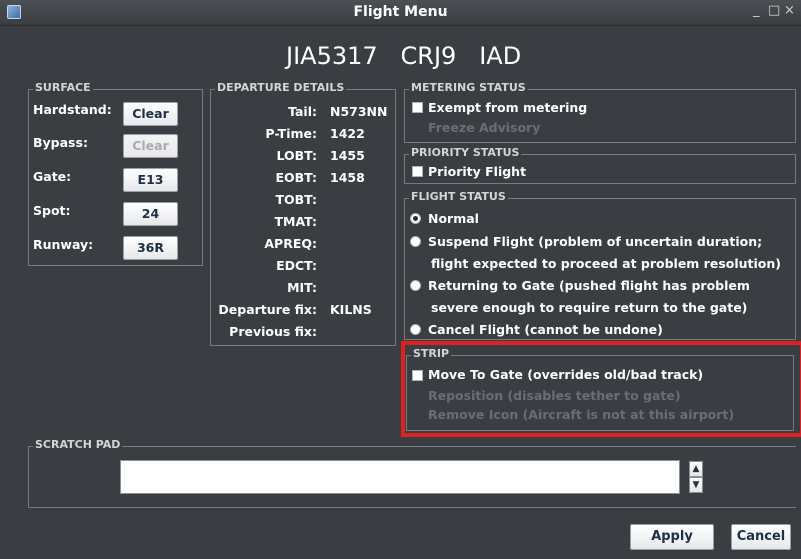  I want to click on suspend-flight-radio, so click(415, 241).